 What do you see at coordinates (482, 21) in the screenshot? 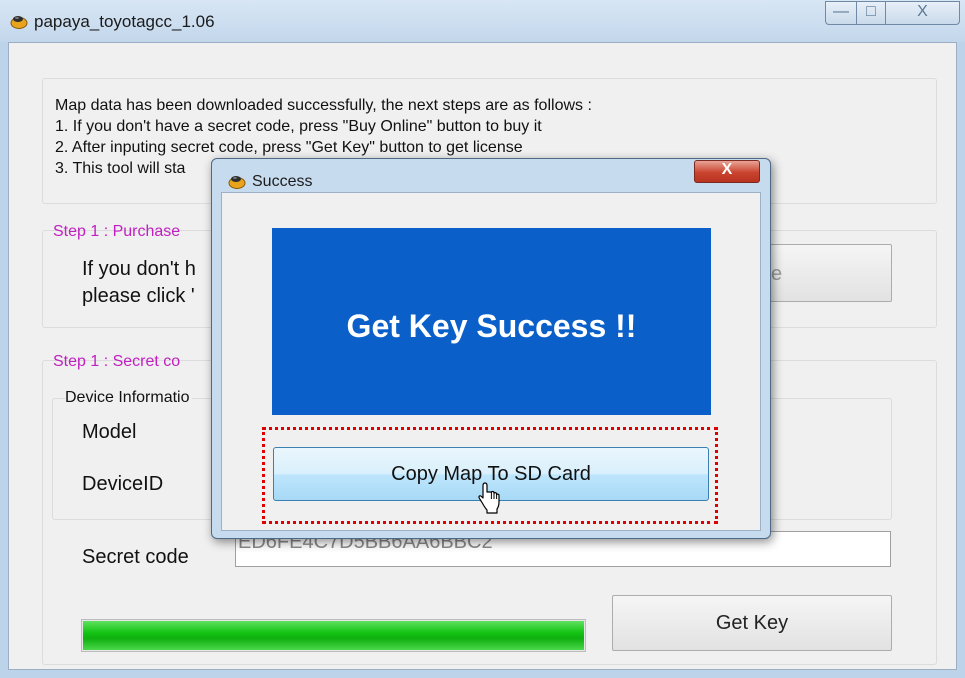
I see `title-bar: papaya_toyotagcc_1.06 — □ X` at bounding box center [482, 21].